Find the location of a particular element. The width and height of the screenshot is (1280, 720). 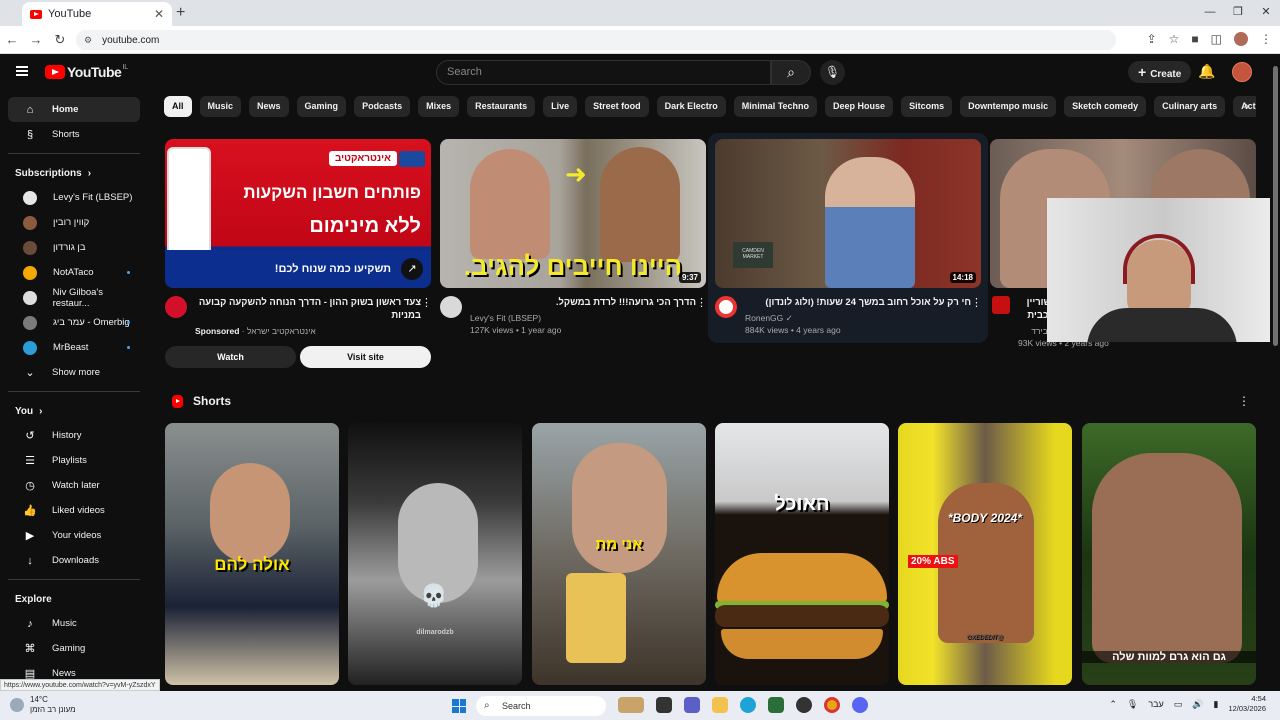

search-icon: ⌕ is located at coordinates (791, 72).